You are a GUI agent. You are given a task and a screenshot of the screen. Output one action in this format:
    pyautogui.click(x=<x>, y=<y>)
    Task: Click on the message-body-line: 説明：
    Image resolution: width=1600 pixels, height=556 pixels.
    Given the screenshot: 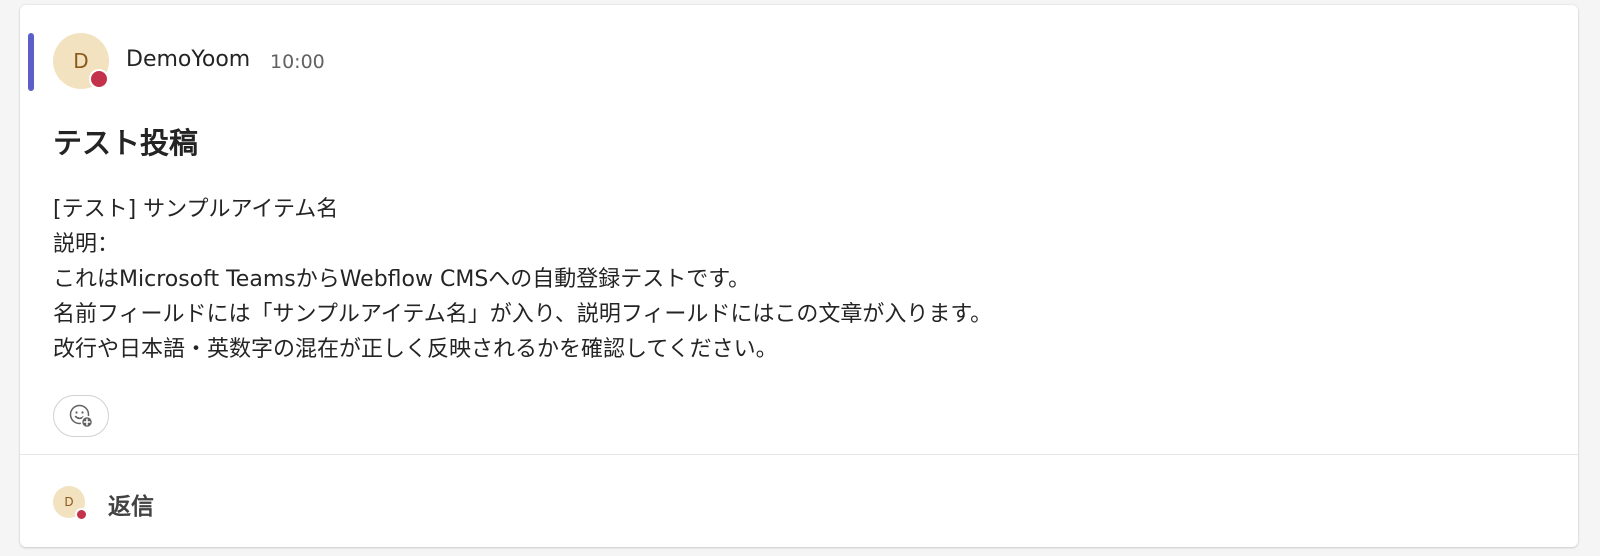 What is the action you would take?
    pyautogui.click(x=86, y=244)
    